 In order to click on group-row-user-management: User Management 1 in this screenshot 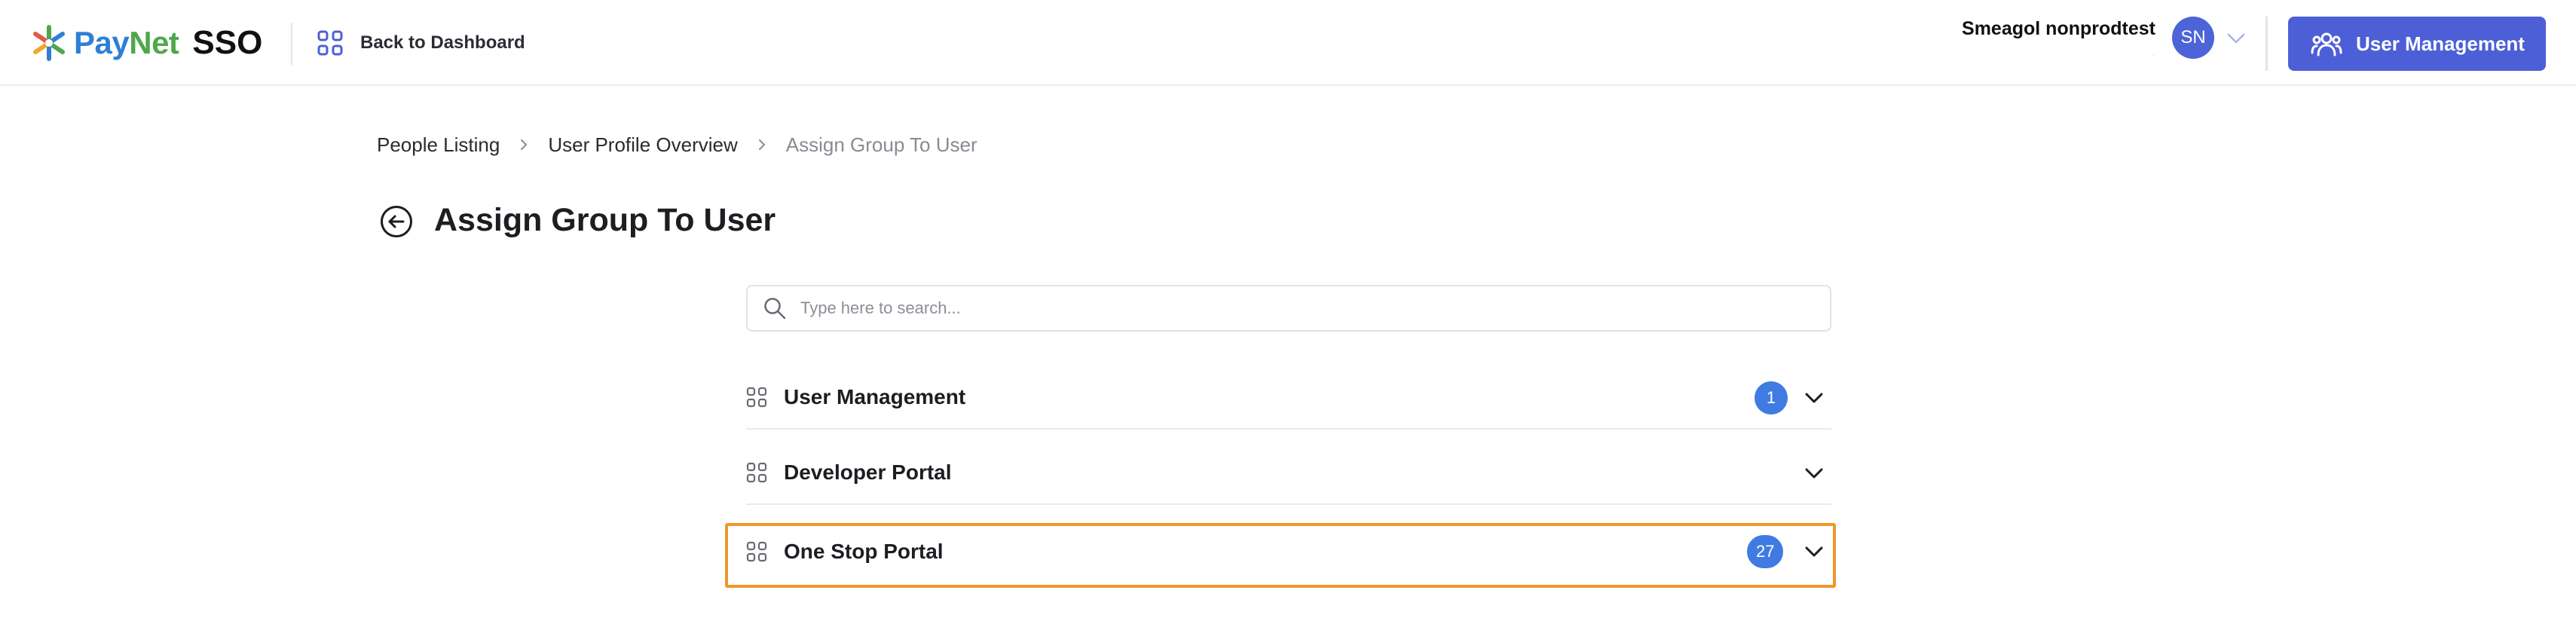, I will do `click(1288, 398)`.